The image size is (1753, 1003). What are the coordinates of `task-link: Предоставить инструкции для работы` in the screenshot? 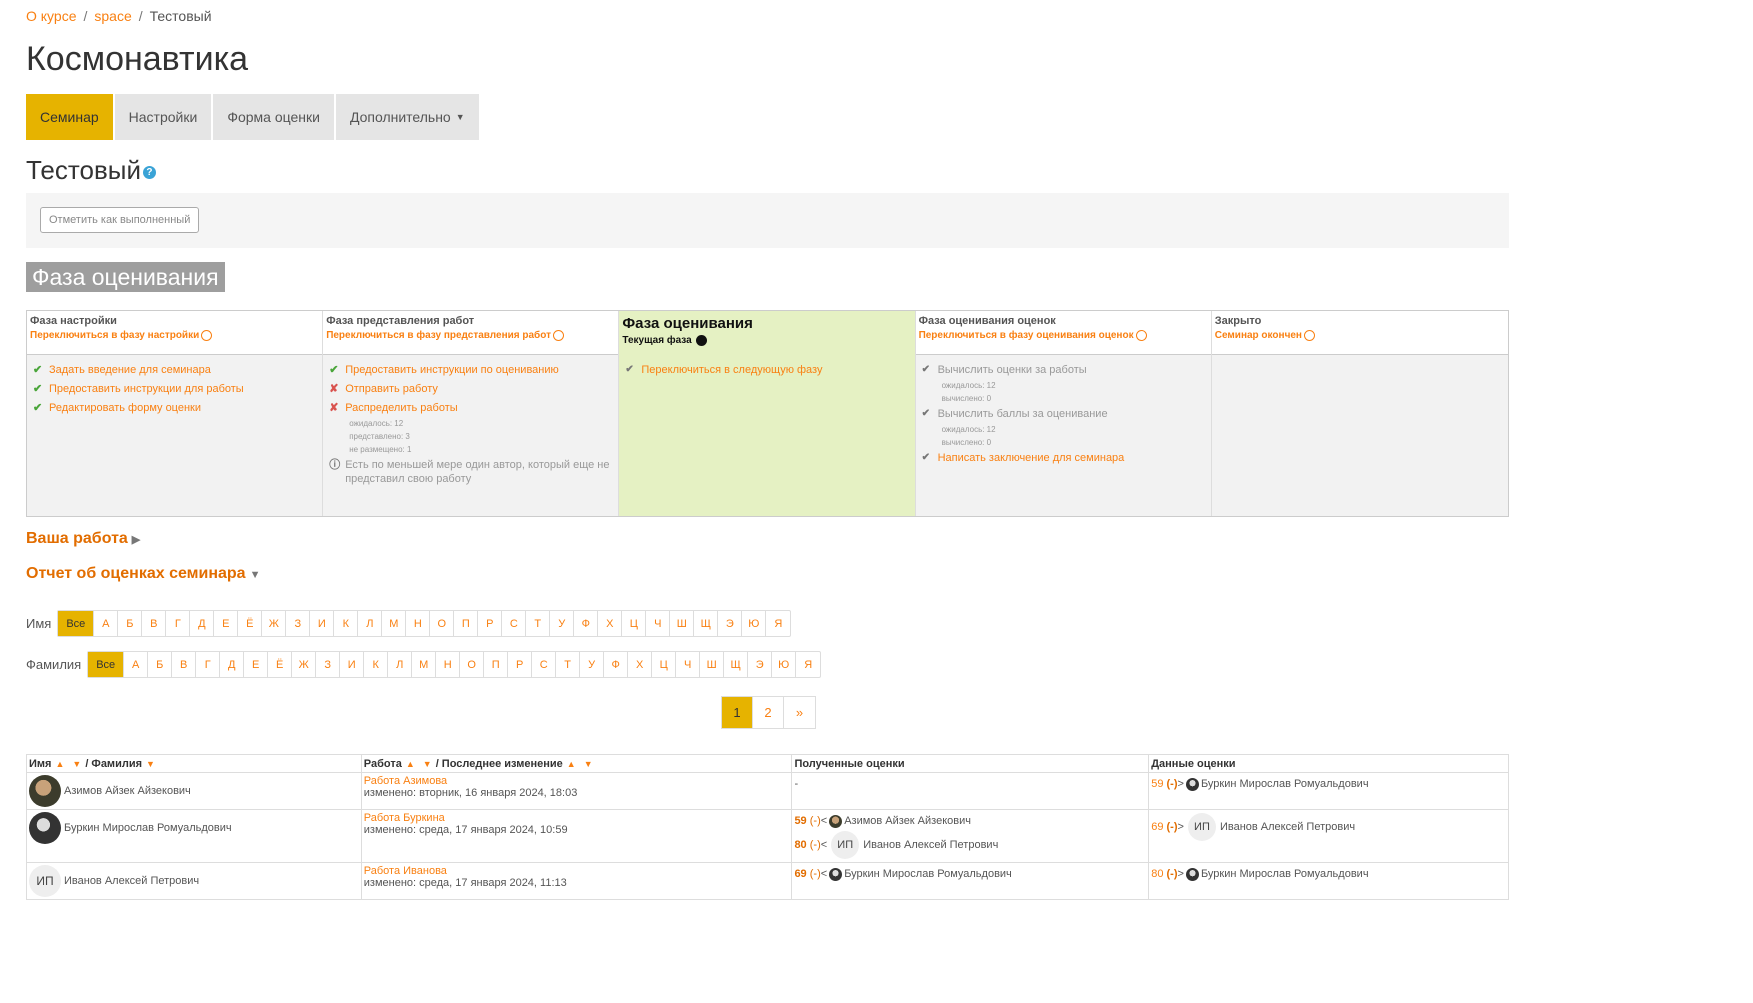 It's located at (146, 389).